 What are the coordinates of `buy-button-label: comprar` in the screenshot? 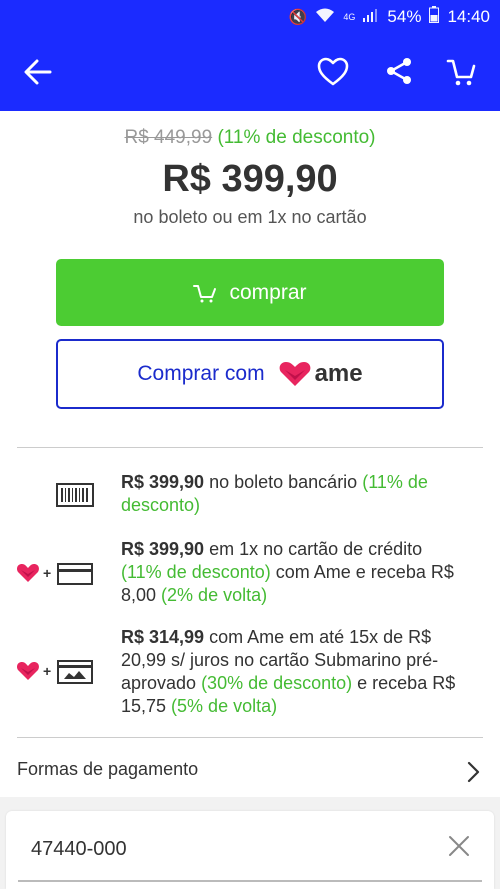 It's located at (268, 292).